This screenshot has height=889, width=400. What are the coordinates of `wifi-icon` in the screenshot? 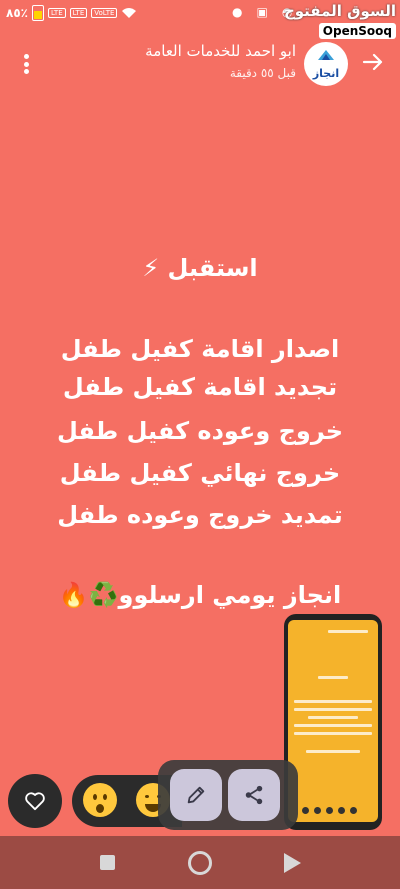 It's located at (129, 13).